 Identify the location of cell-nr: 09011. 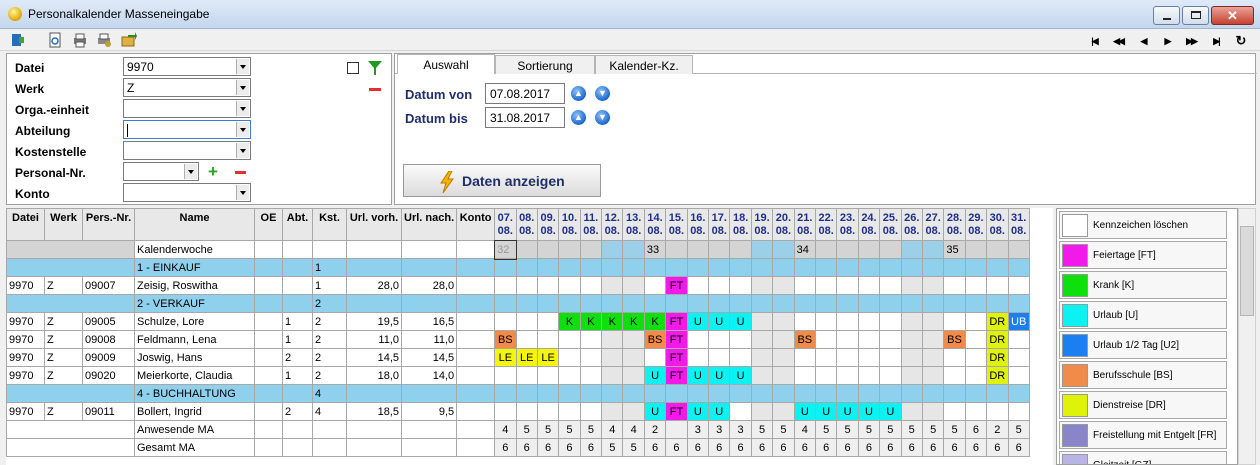
(108, 411).